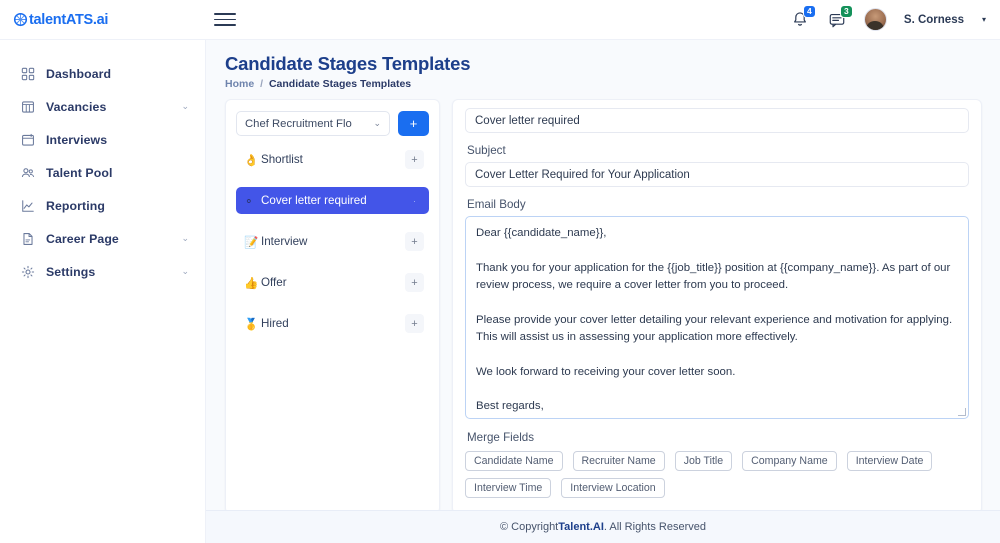  What do you see at coordinates (414, 200) in the screenshot?
I see `add-stage-button: ·` at bounding box center [414, 200].